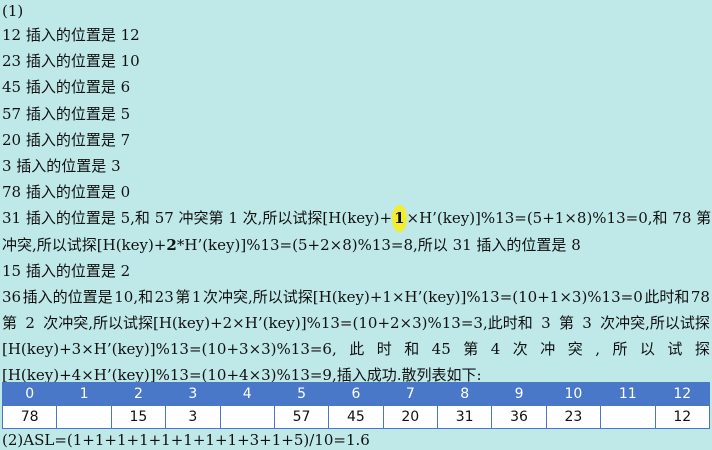 The width and height of the screenshot is (712, 450). Describe the element at coordinates (647, 349) in the screenshot. I see `word: 以` at that location.